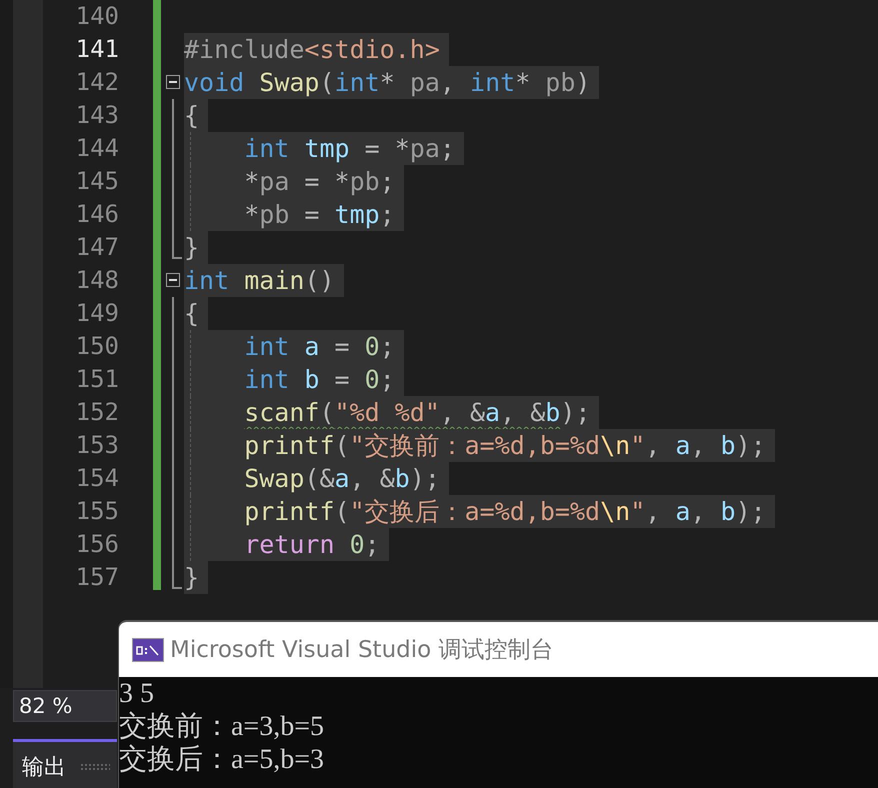  Describe the element at coordinates (96, 181) in the screenshot. I see `line-number: 145` at that location.